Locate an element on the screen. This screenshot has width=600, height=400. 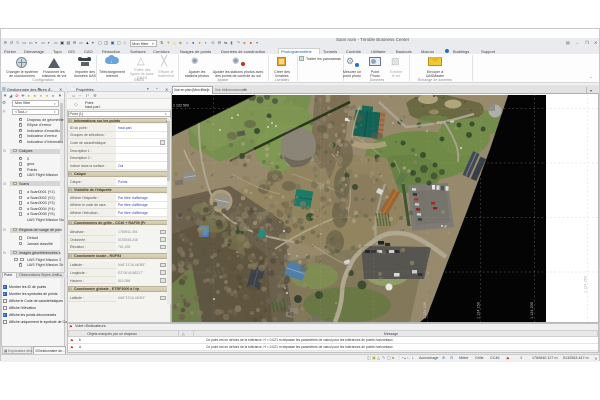
svg-text: 1 124 100 is located at coordinates (425, 310).